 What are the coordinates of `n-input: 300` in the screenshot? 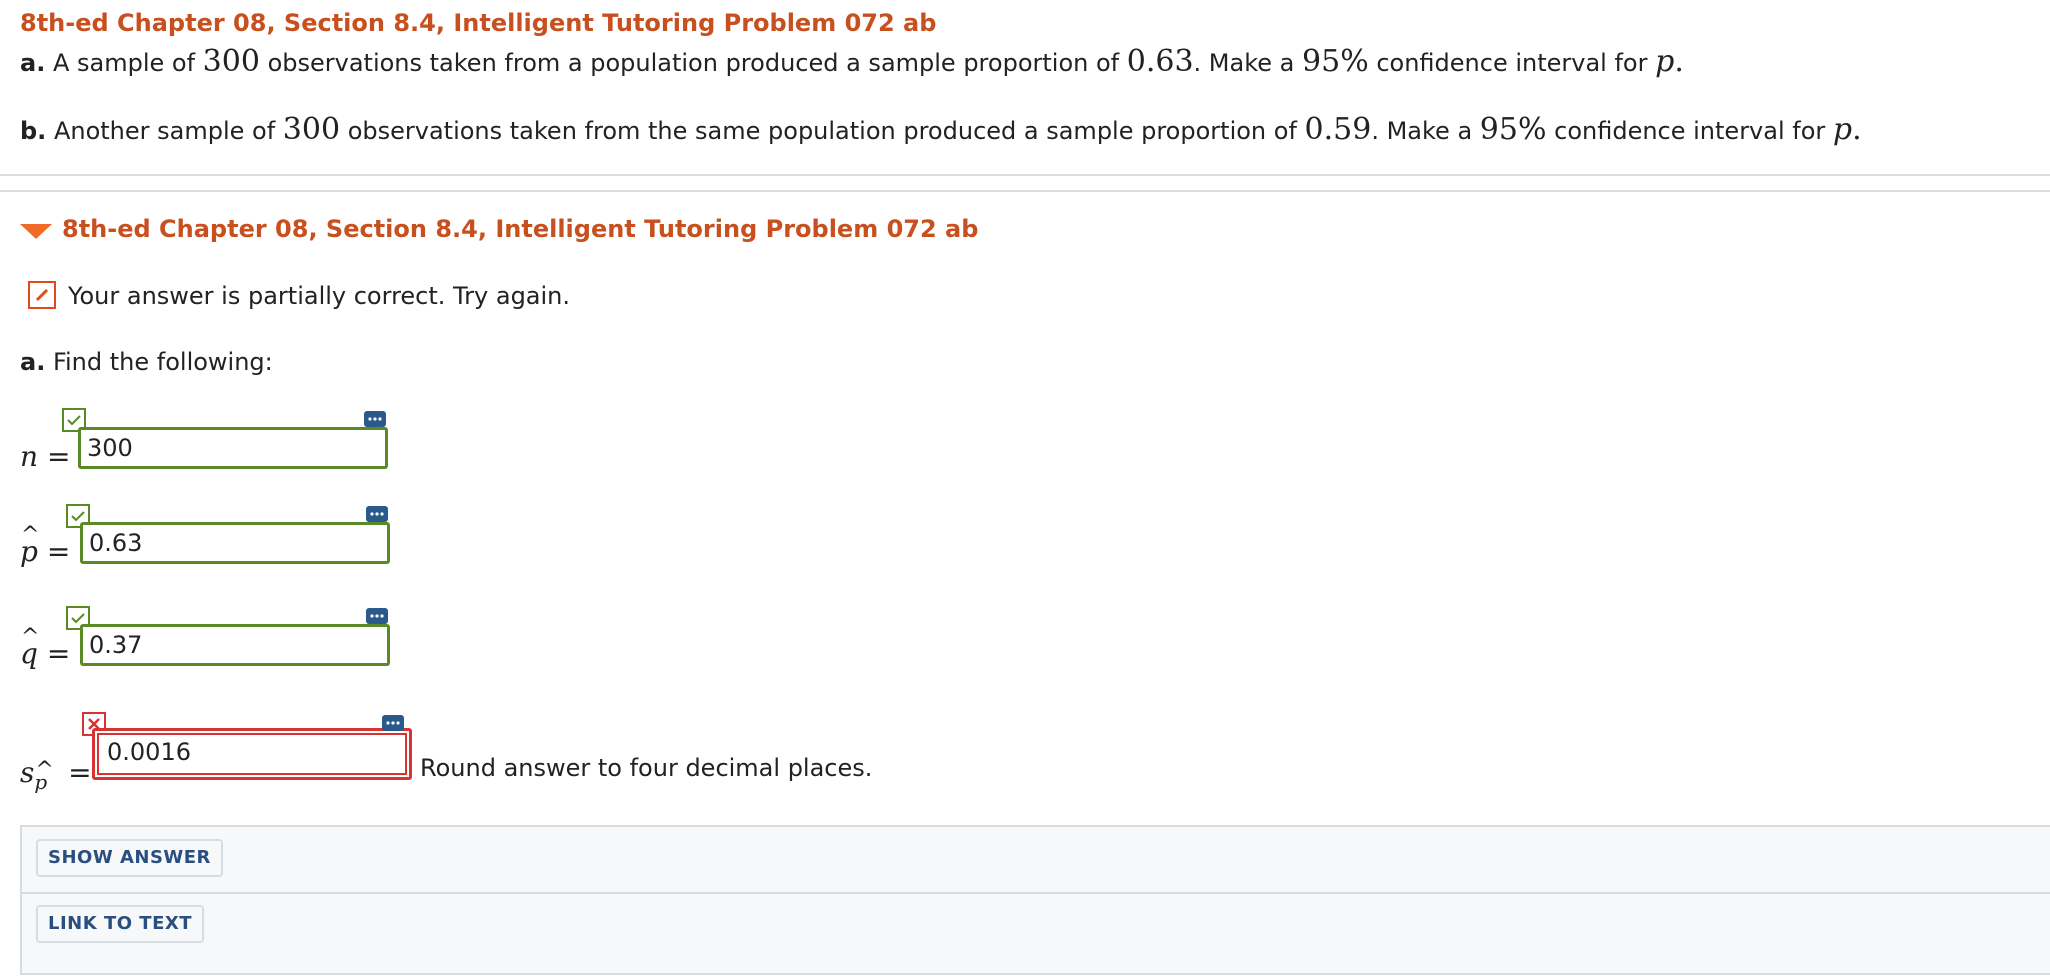 It's located at (233, 448).